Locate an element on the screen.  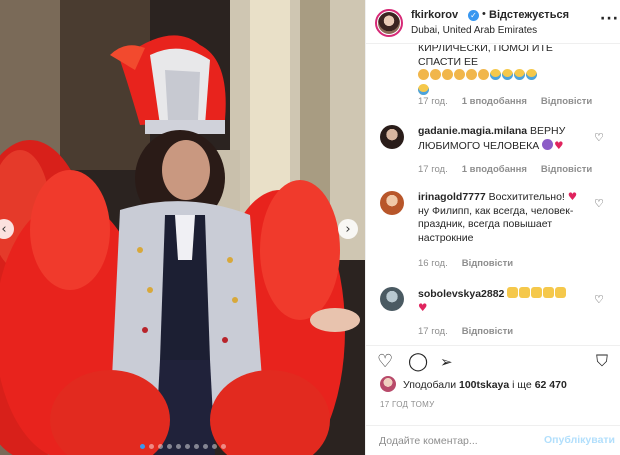
comment-text: КИРЛИЧЕСКИ, ПОМОГИТЕ СПАСТИ ЕЕ is located at coordinates (508, 71).